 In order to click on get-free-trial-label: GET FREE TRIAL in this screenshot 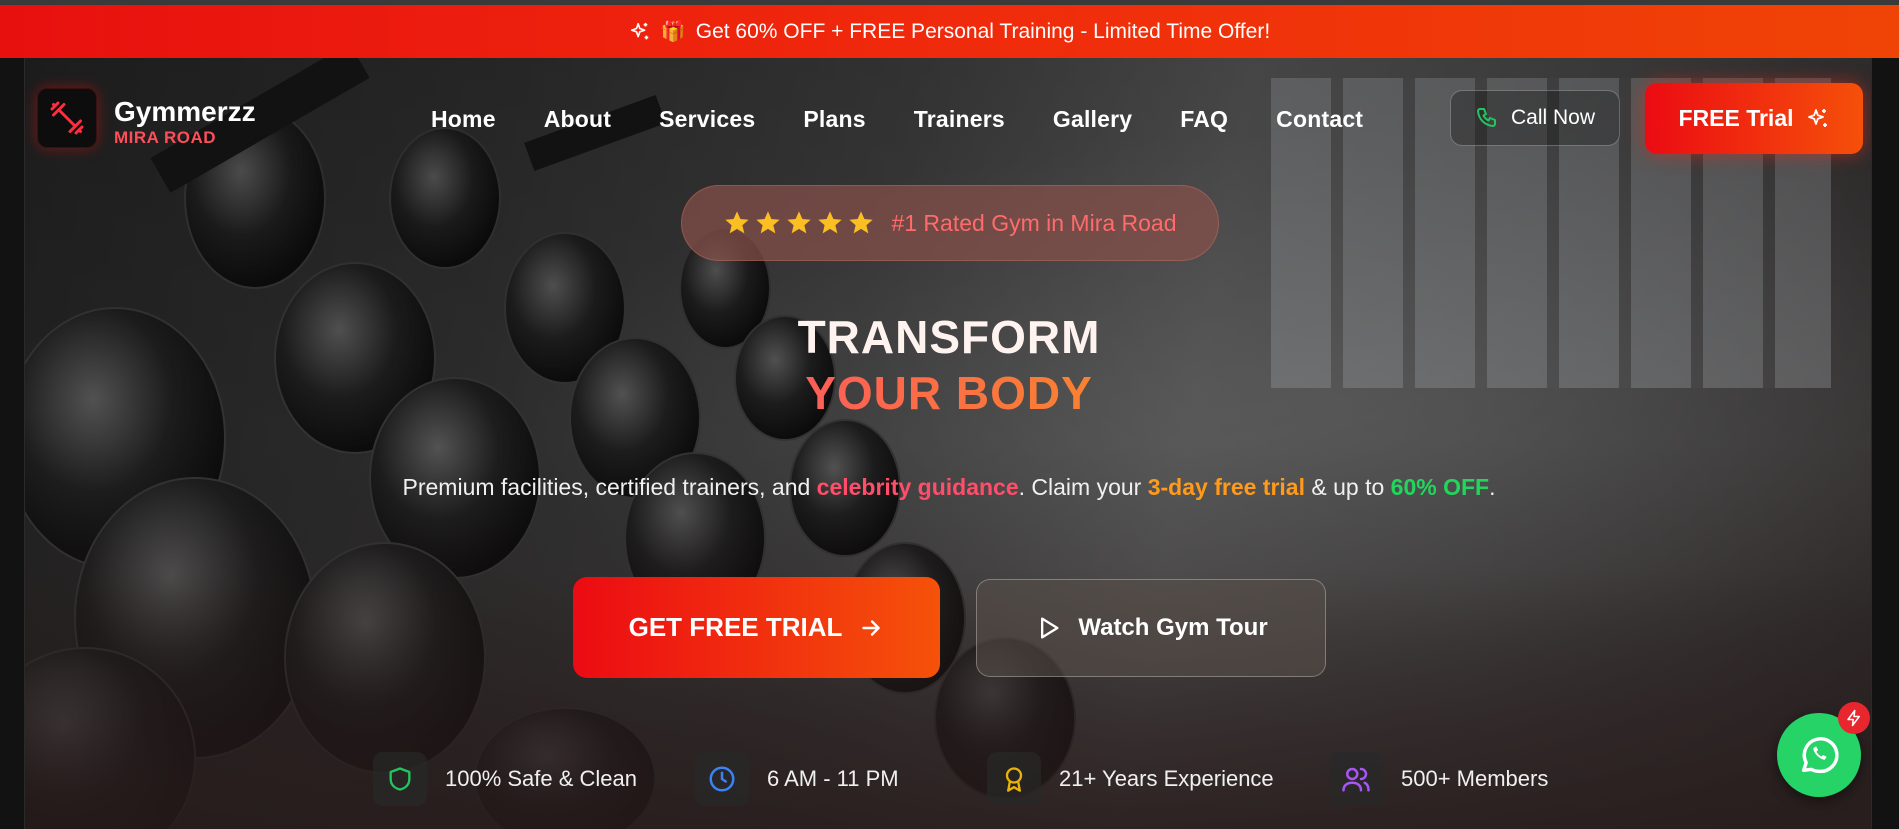, I will do `click(735, 627)`.